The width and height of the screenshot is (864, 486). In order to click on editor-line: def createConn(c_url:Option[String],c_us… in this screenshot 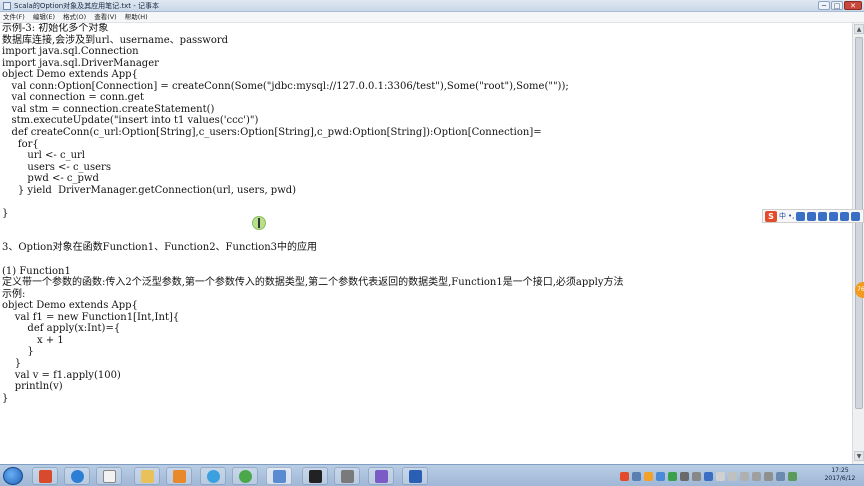, I will do `click(272, 132)`.